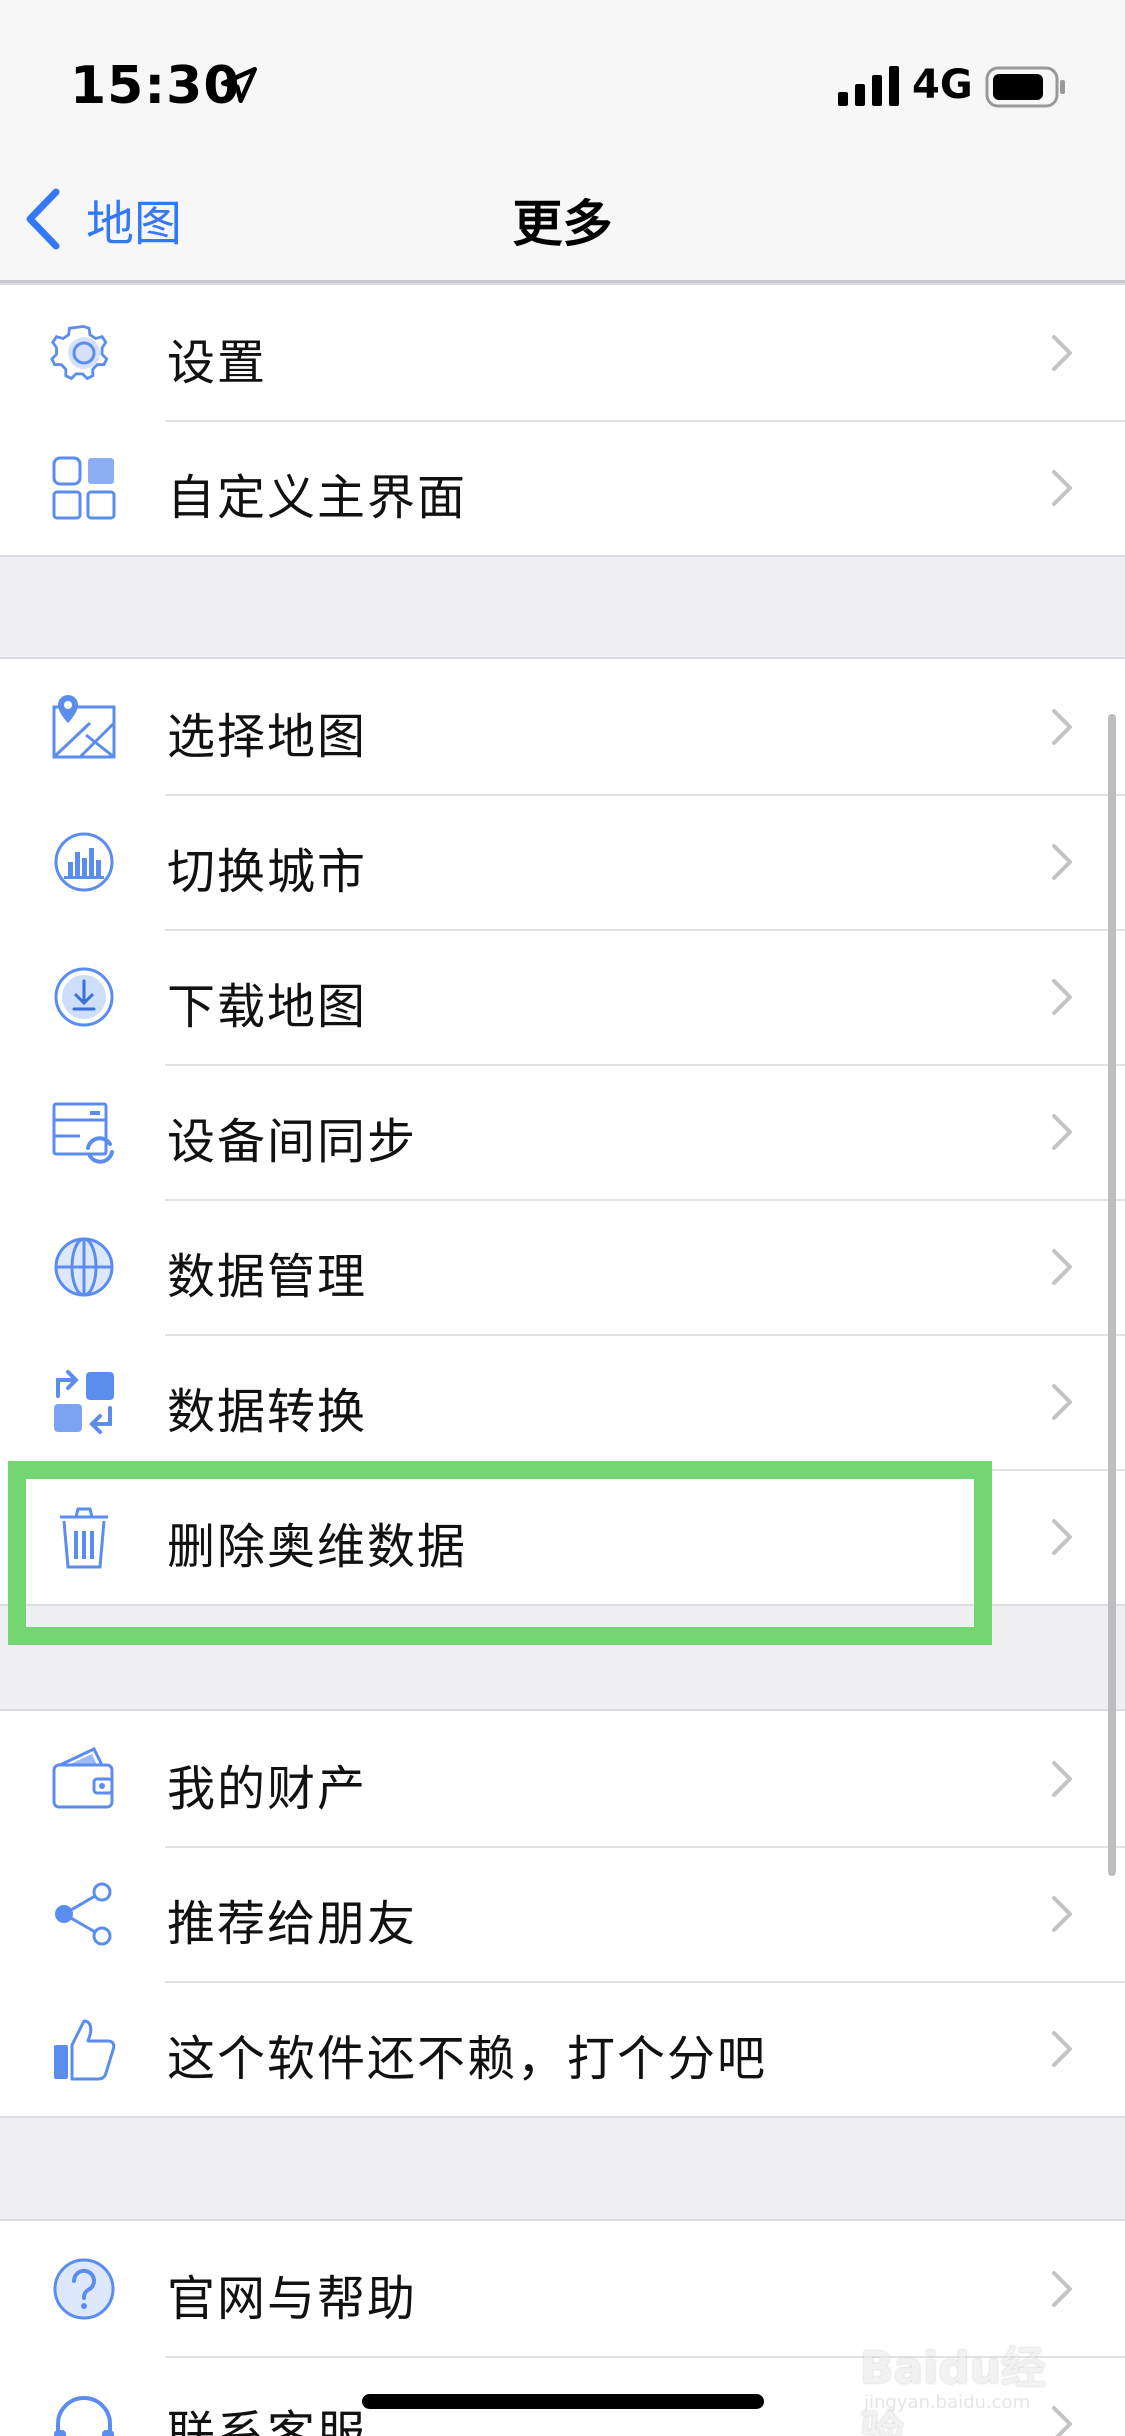 Image resolution: width=1125 pixels, height=2436 pixels. Describe the element at coordinates (562, 2288) in the screenshot. I see `list-item-website-help: 官网与帮助` at that location.